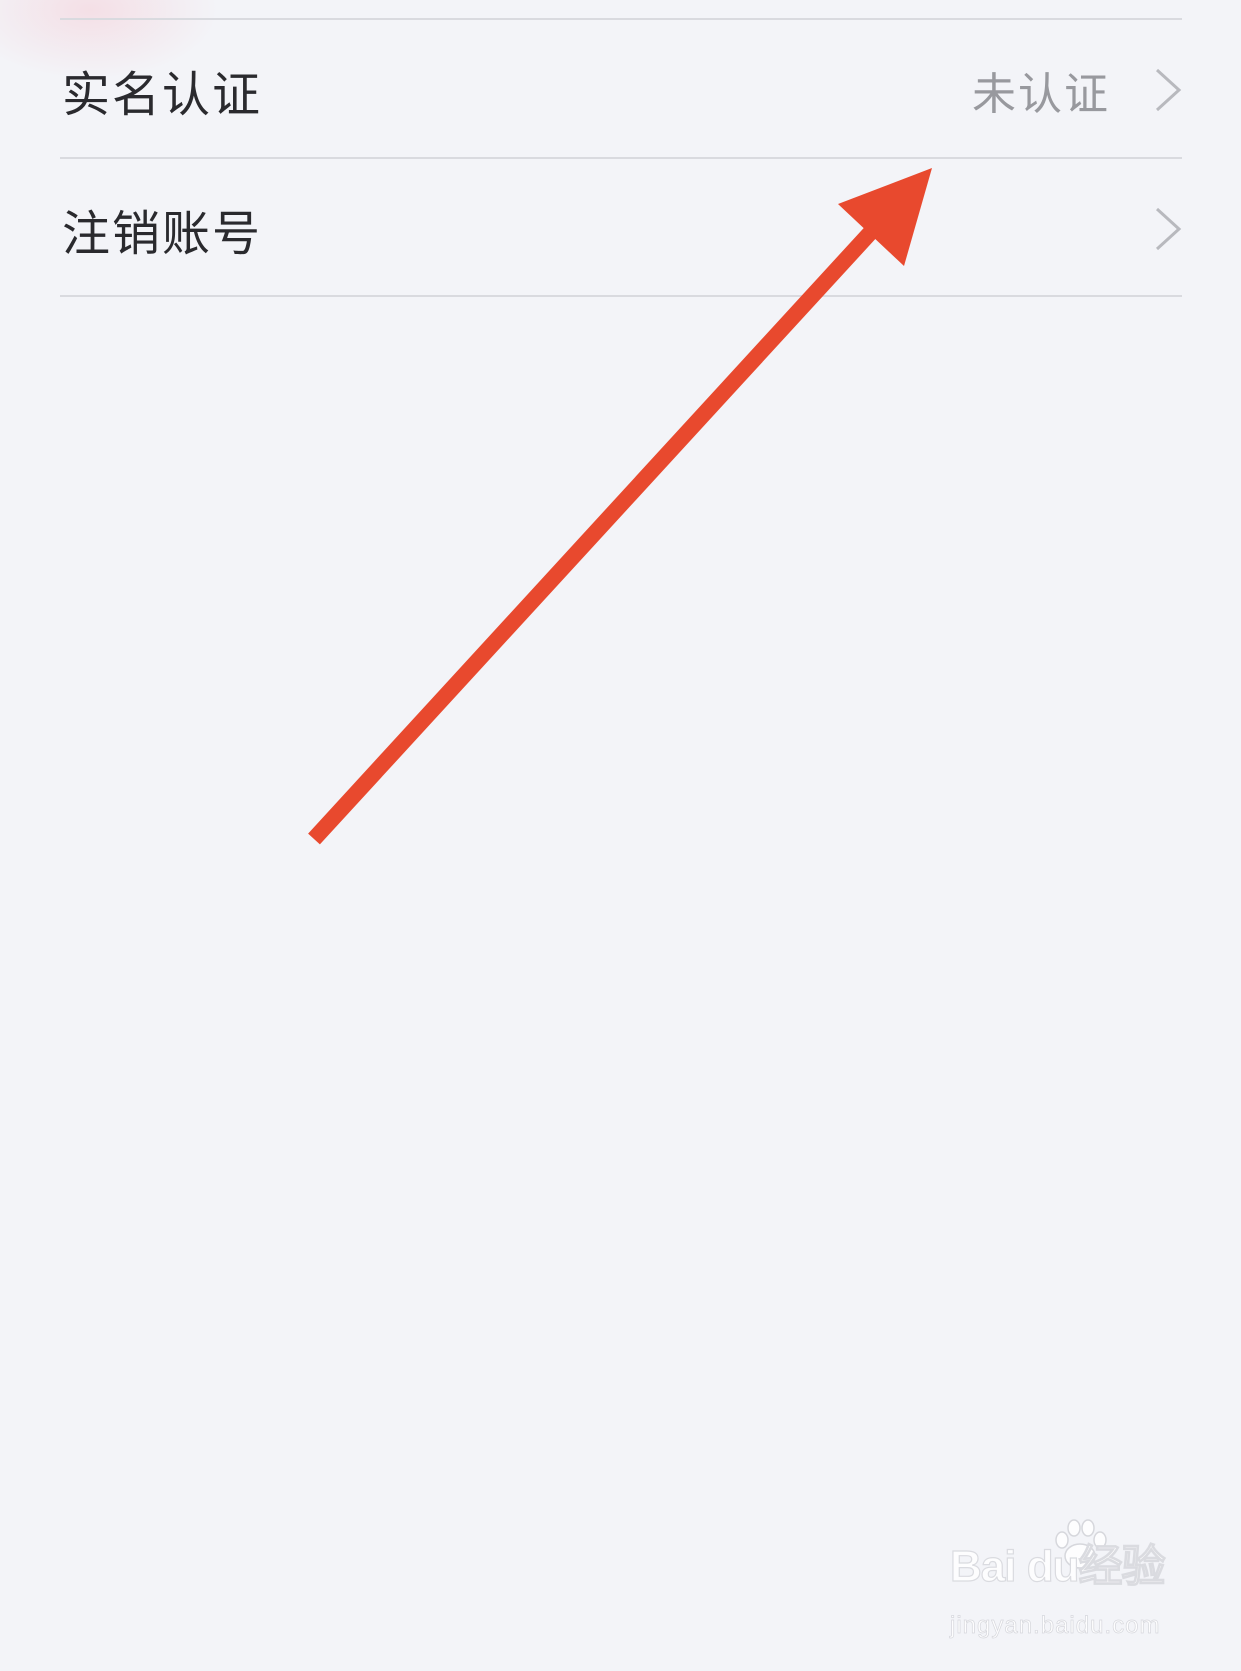 This screenshot has height=1671, width=1241. Describe the element at coordinates (620, 90) in the screenshot. I see `settings-item-real-name-verification: 实名认证 未认证` at that location.